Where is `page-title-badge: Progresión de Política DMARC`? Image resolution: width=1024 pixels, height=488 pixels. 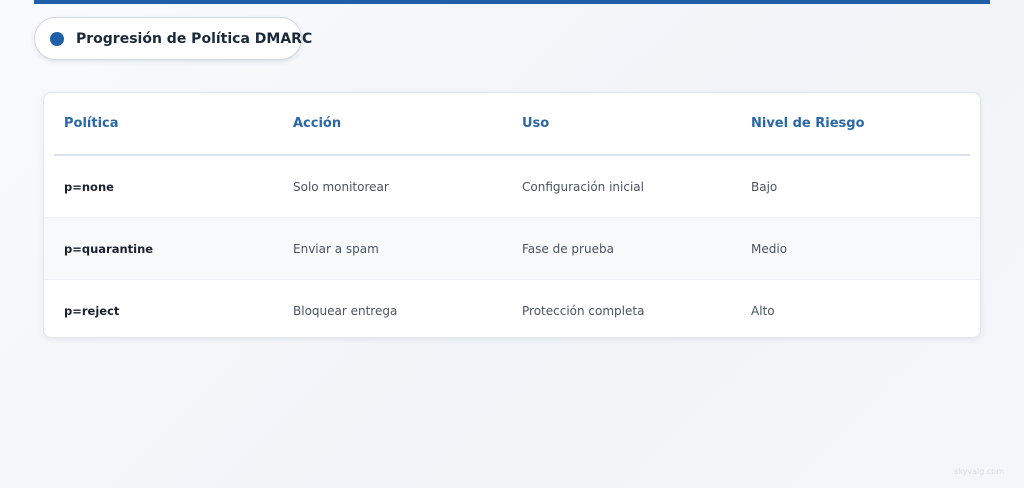
page-title-badge: Progresión de Política DMARC is located at coordinates (173, 38).